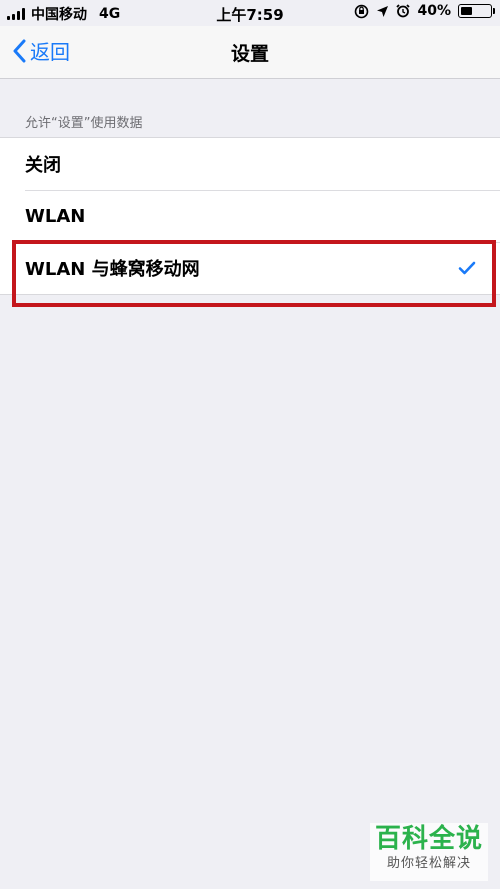  What do you see at coordinates (250, 13) in the screenshot?
I see `status-bar: 中国移动 4G 上午7:59 40%` at bounding box center [250, 13].